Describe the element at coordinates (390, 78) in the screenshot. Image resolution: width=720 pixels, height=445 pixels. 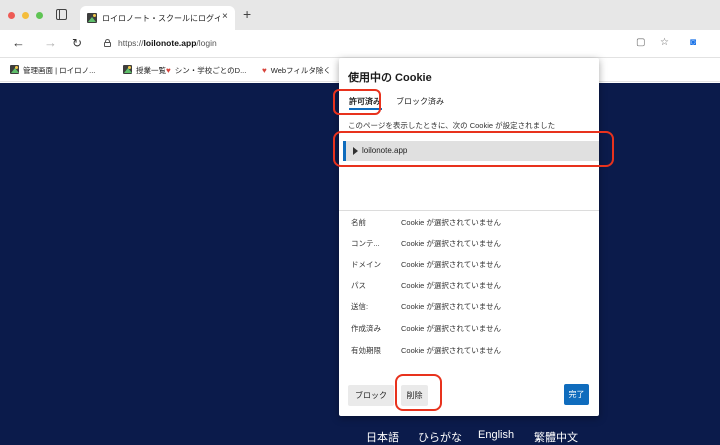
I see `dialog-title: 使用中の Cookie` at that location.